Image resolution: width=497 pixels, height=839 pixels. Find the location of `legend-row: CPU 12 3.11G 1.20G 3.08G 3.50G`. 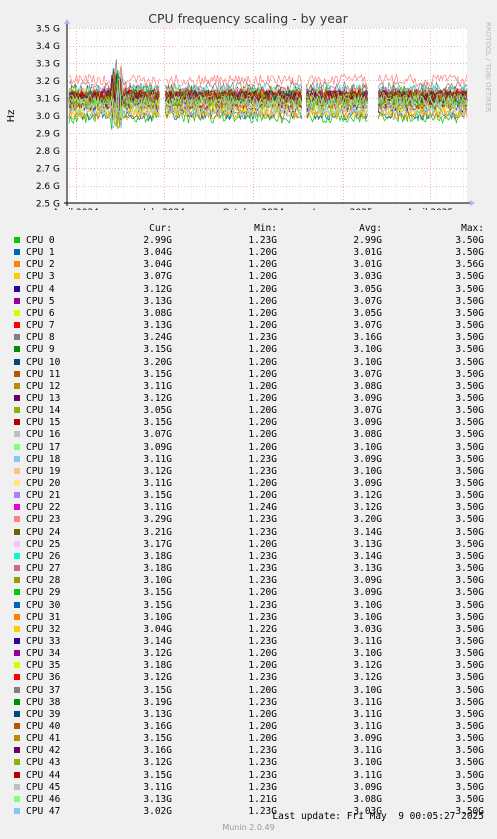

legend-row: CPU 12 3.11G 1.20G 3.08G 3.50G is located at coordinates (248, 387).